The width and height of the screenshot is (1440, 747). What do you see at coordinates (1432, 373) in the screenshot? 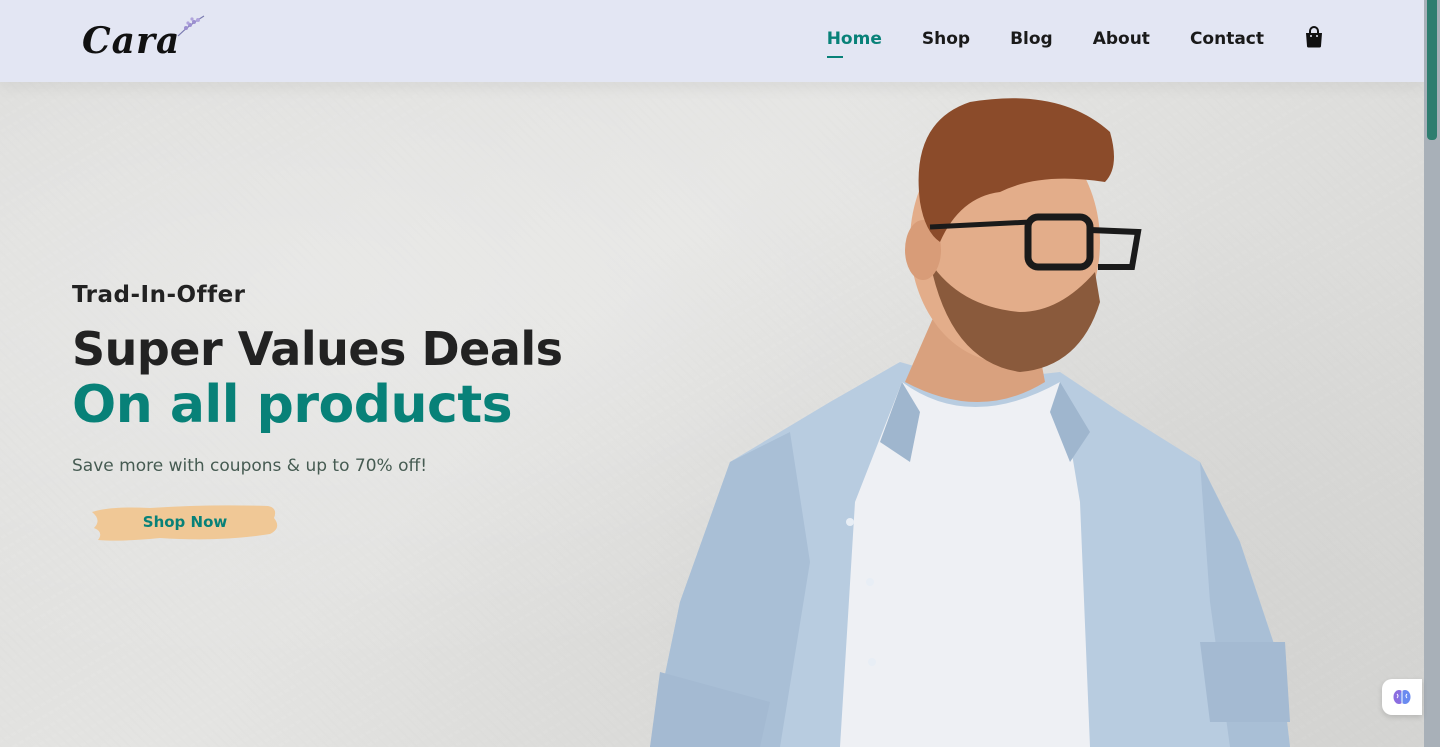
I see `page-scrollbar` at bounding box center [1432, 373].